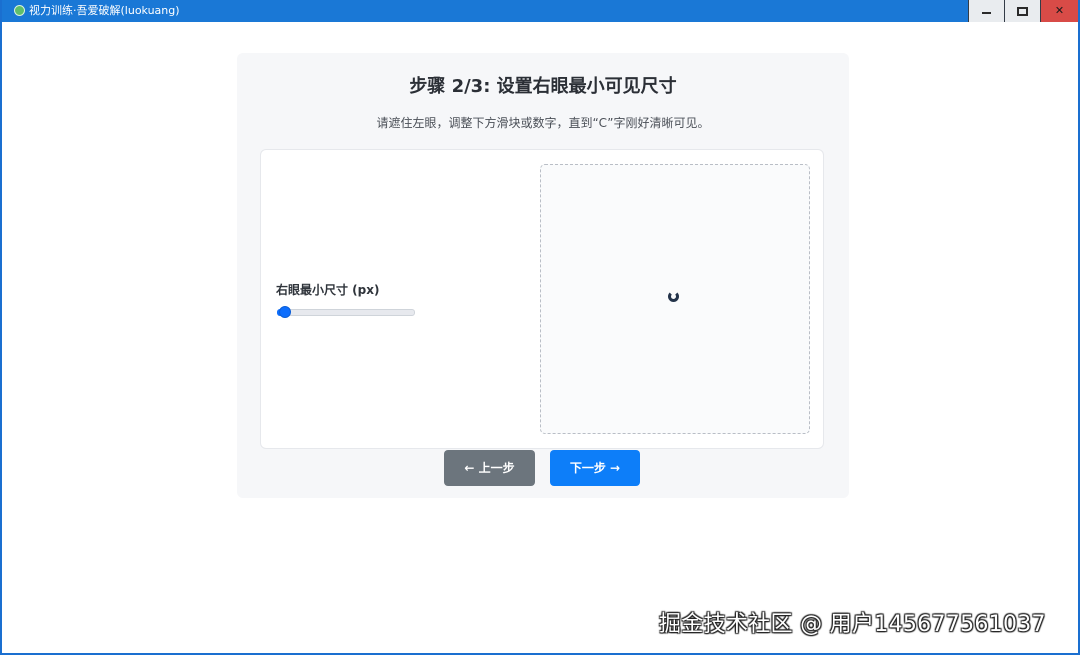  Describe the element at coordinates (673, 296) in the screenshot. I see `loading-spinner-icon` at that location.